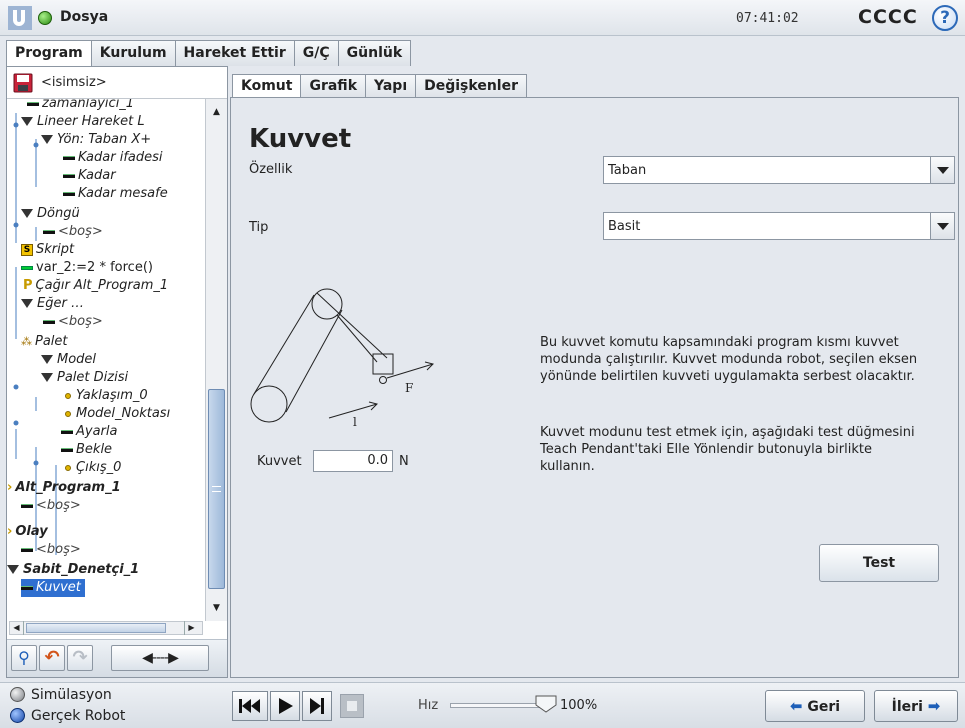 Image resolution: width=965 pixels, height=728 pixels. Describe the element at coordinates (68, 413) in the screenshot. I see `waypoint-icon` at that location.